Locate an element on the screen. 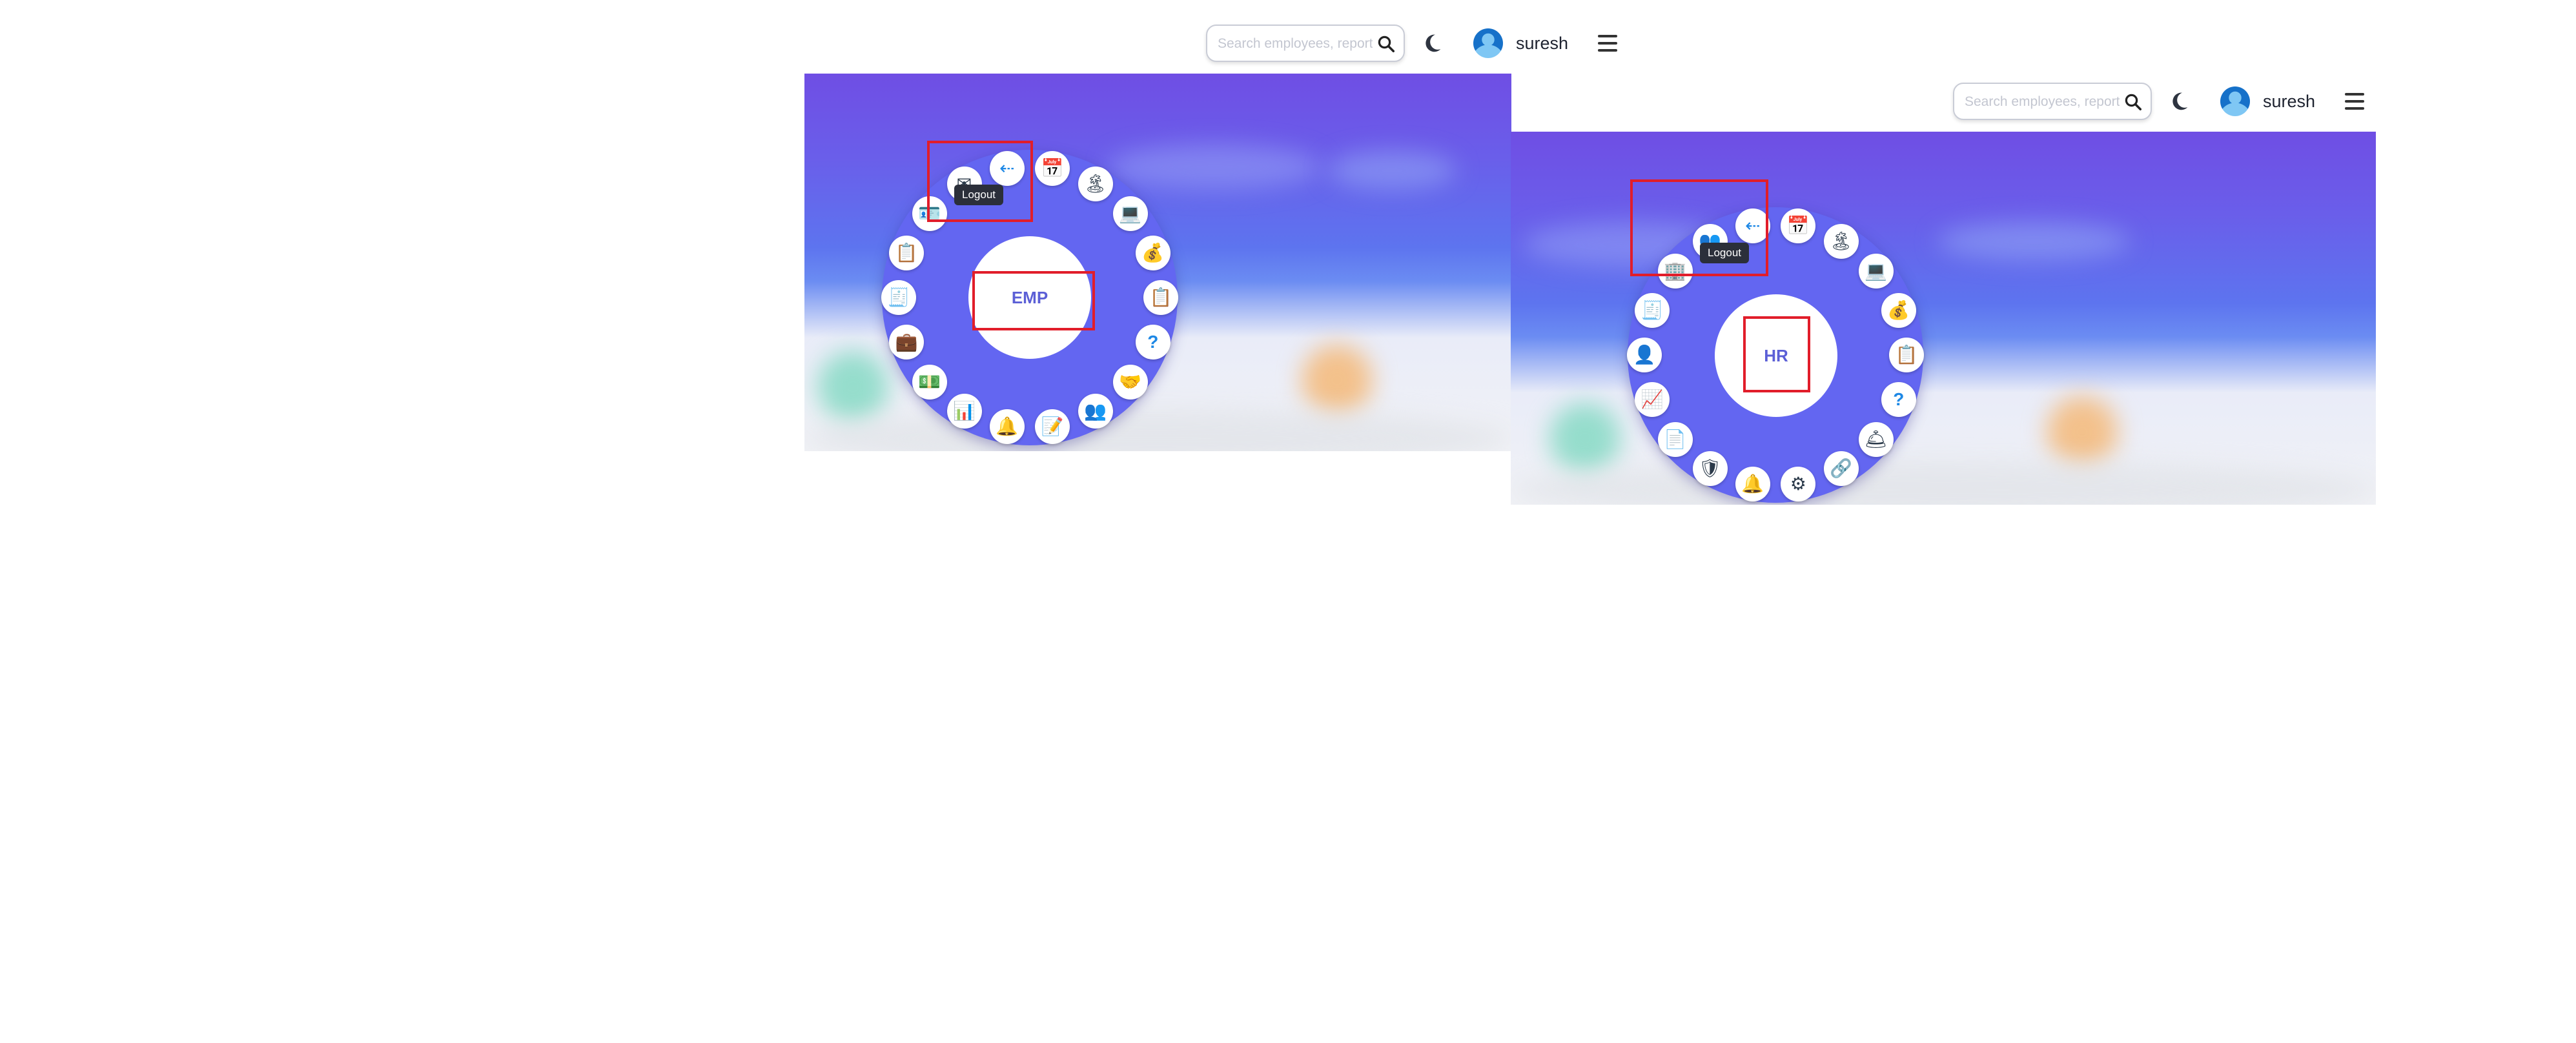 The height and width of the screenshot is (1043, 2576). menu-item-security-icon: 🛡 is located at coordinates (1710, 468).